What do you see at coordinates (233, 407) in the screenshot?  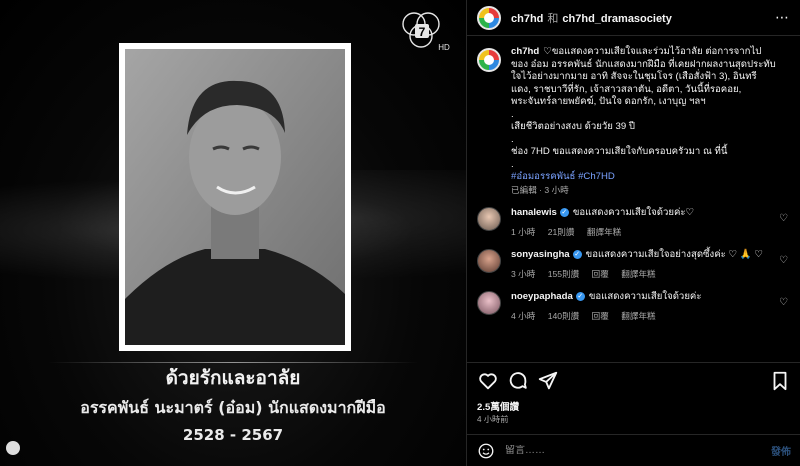 I see `caption-name: อรรคพันธ์ นะมาตร์ (อ๋อม) นักแสดงมากฝีมือ` at bounding box center [233, 407].